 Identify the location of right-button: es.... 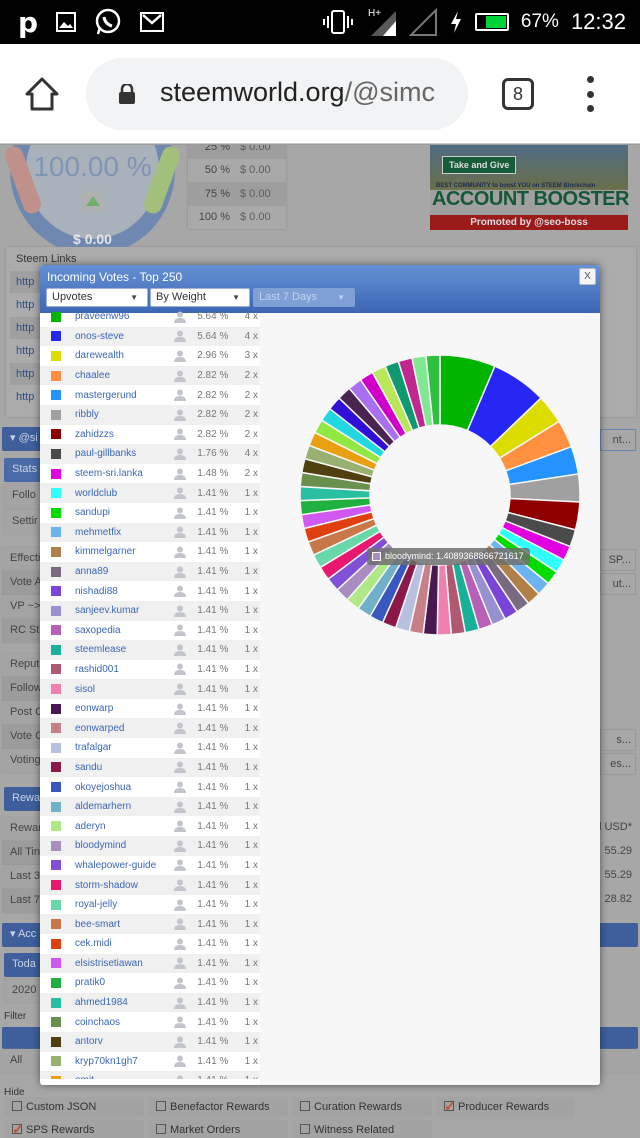
(618, 764).